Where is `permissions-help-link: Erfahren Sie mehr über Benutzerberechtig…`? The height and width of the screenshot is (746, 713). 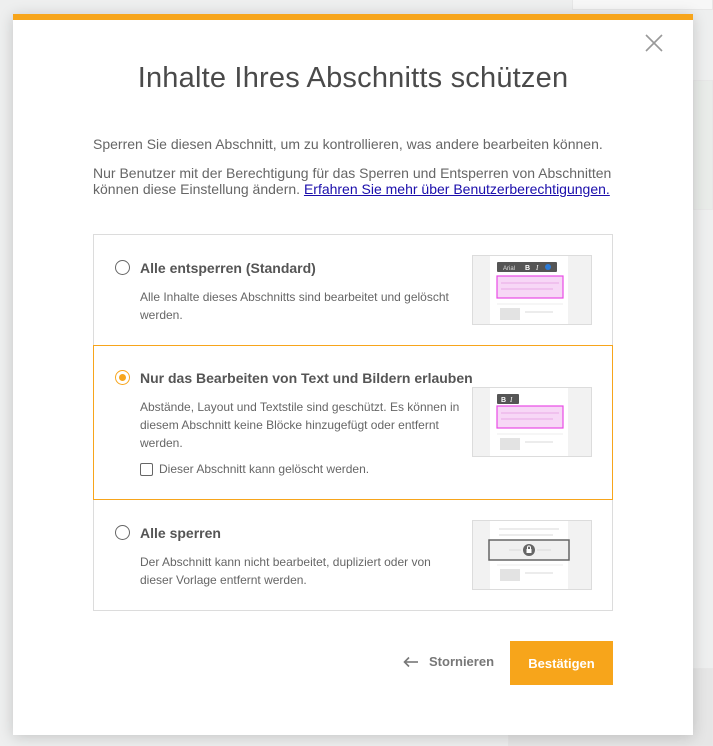
permissions-help-link: Erfahren Sie mehr über Benutzerberechtig… is located at coordinates (457, 189).